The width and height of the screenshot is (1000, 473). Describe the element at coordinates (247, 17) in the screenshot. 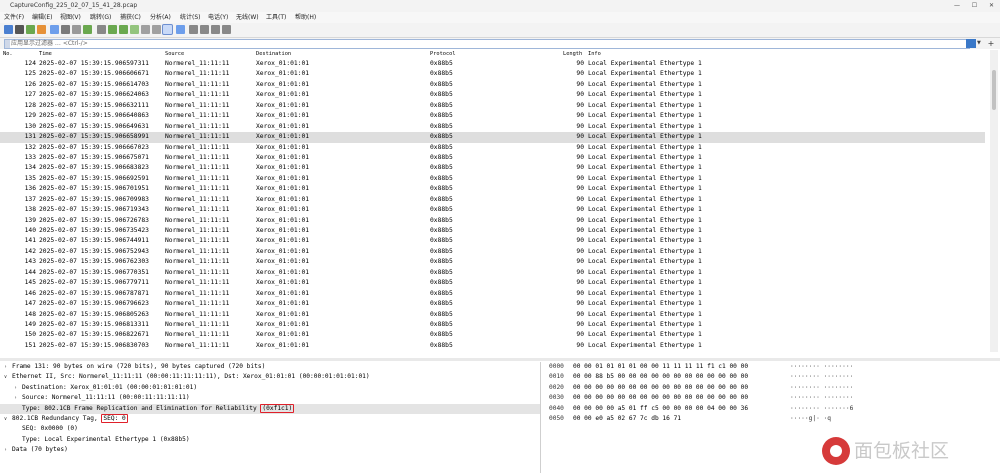

I see `menu-wireless: 无线(W)` at that location.